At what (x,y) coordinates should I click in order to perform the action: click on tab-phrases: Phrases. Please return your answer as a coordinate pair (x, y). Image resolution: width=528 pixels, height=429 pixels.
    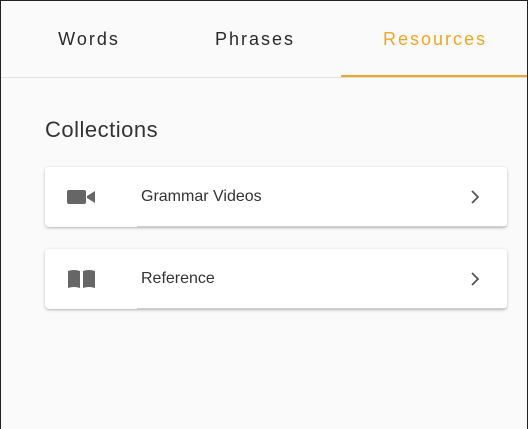
    Looking at the image, I should click on (255, 39).